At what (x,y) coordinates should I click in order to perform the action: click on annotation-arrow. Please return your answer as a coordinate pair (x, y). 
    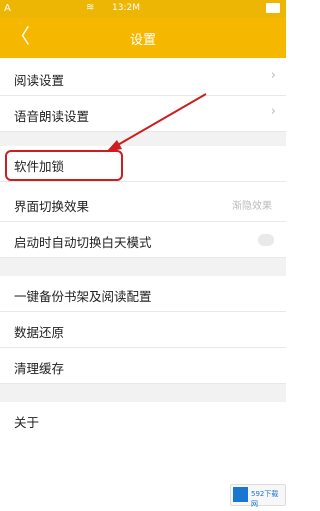
    Looking at the image, I should click on (156, 122).